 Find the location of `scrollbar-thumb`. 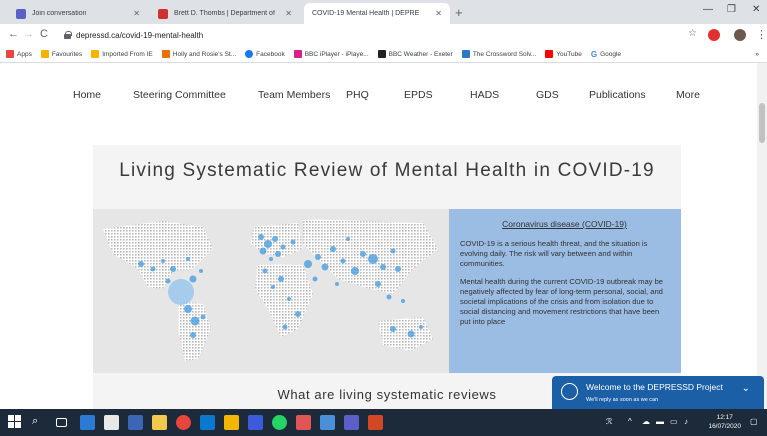

scrollbar-thumb is located at coordinates (762, 123).